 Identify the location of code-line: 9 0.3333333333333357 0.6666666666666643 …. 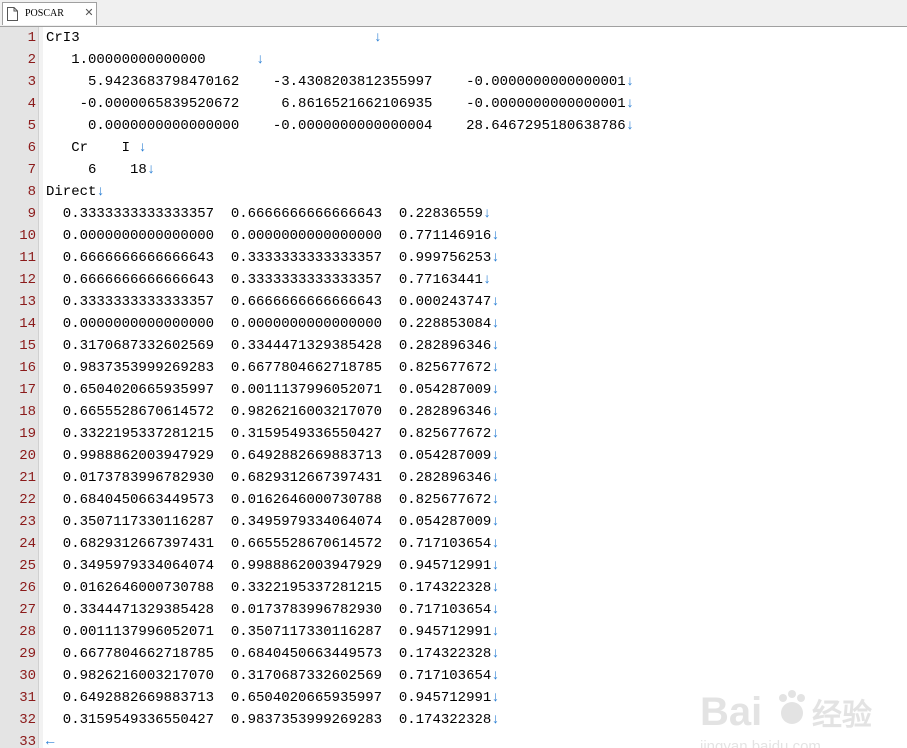
(453, 214).